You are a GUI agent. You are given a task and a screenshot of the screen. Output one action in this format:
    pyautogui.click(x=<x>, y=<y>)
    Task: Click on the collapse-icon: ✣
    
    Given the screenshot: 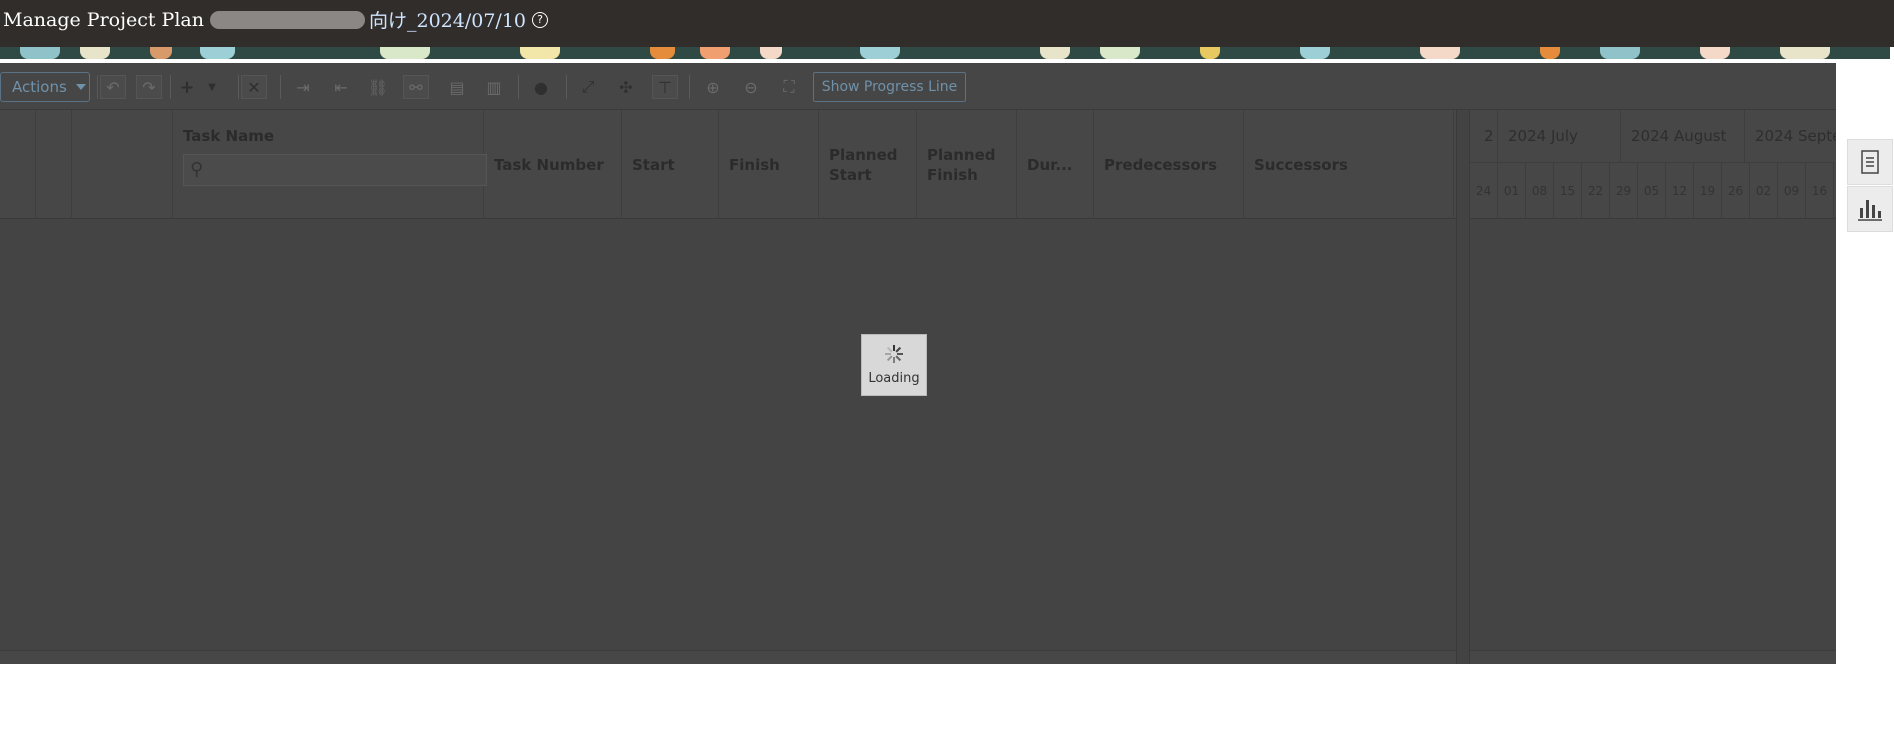 What is the action you would take?
    pyautogui.click(x=626, y=87)
    